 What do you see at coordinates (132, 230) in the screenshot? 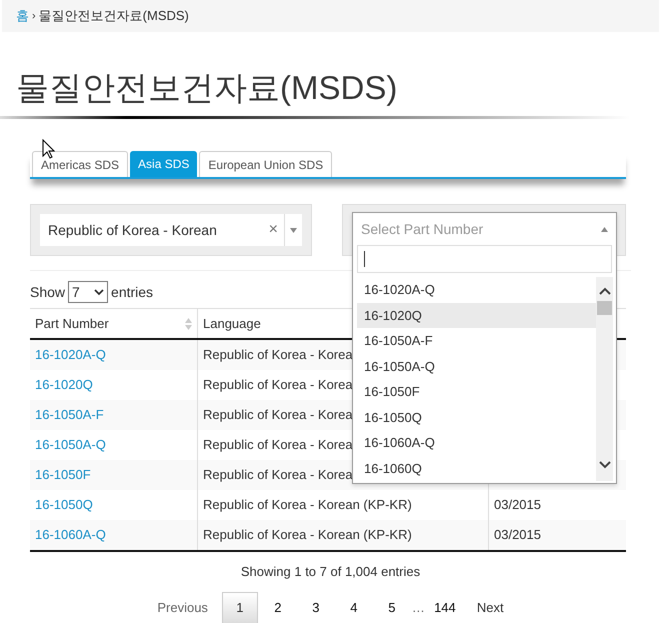
I see `select-value: Republic of Korea - Korean` at bounding box center [132, 230].